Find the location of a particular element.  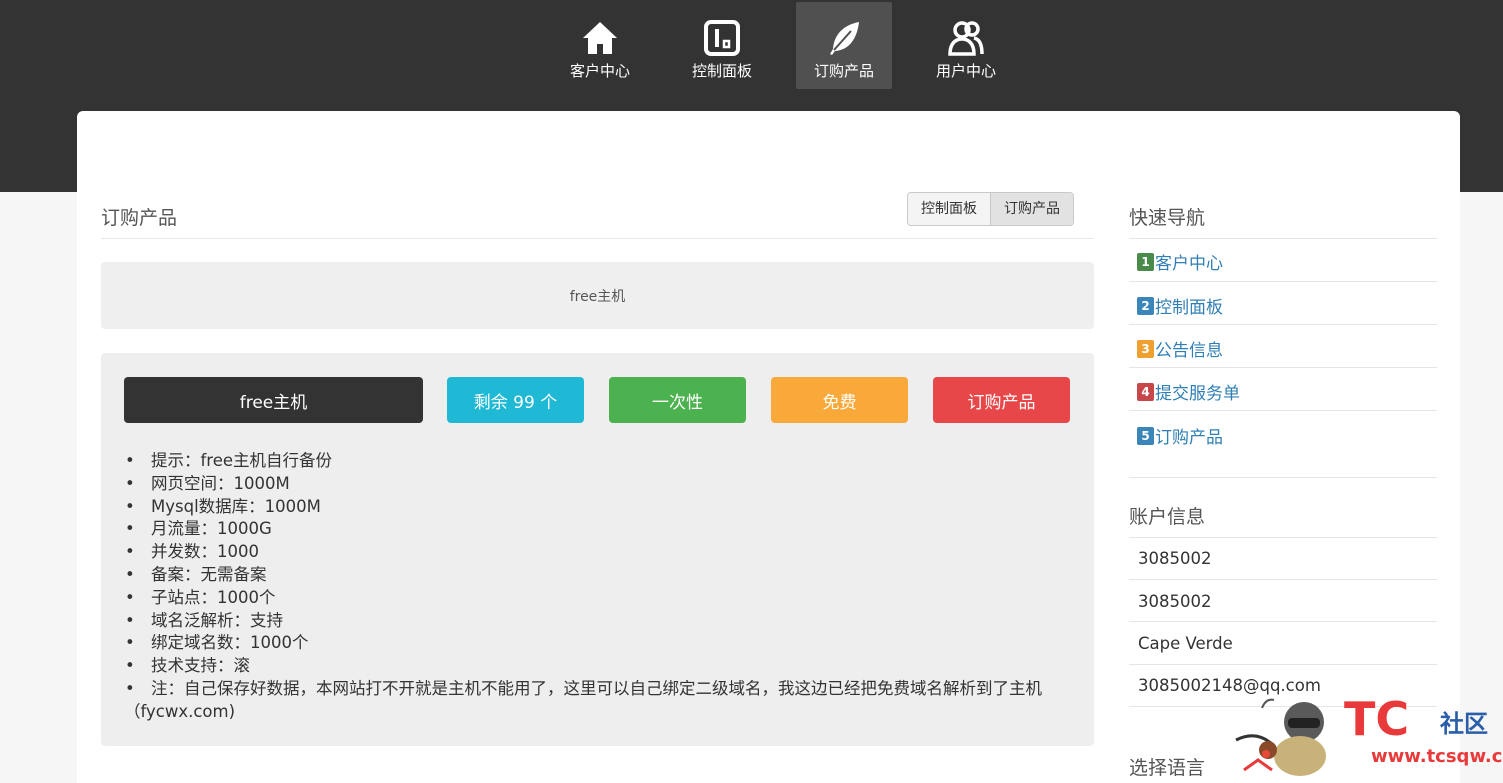

account-info-title: 账户信息 is located at coordinates (1167, 517).